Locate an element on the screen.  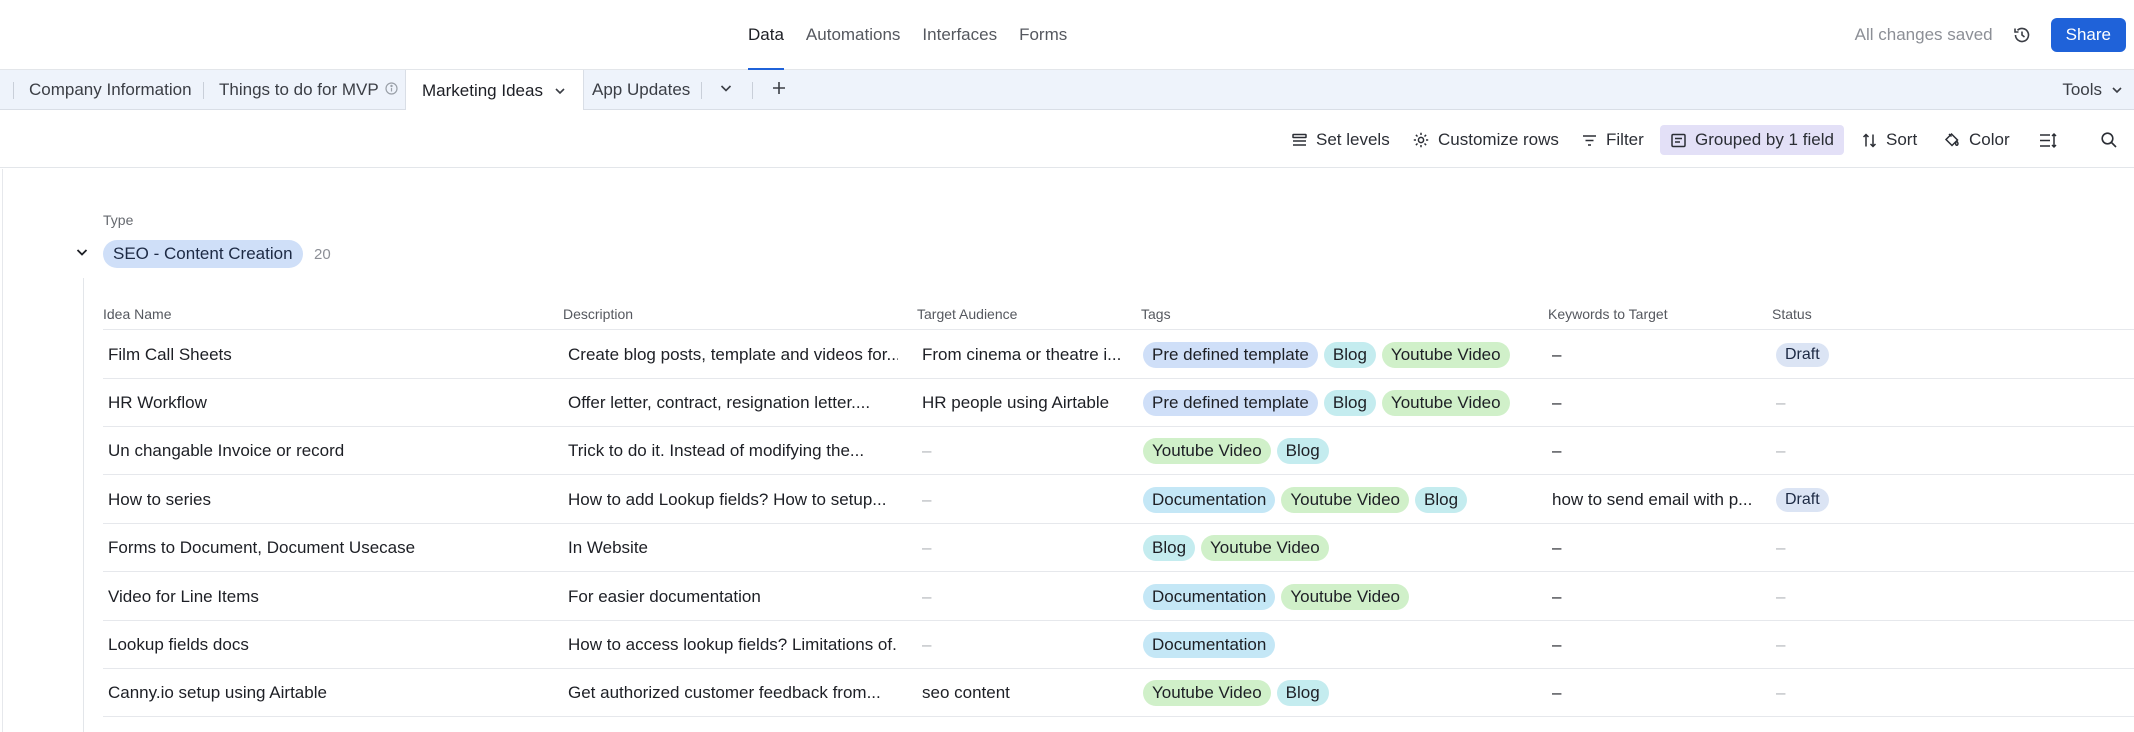
column-header-status: Status is located at coordinates (1792, 314).